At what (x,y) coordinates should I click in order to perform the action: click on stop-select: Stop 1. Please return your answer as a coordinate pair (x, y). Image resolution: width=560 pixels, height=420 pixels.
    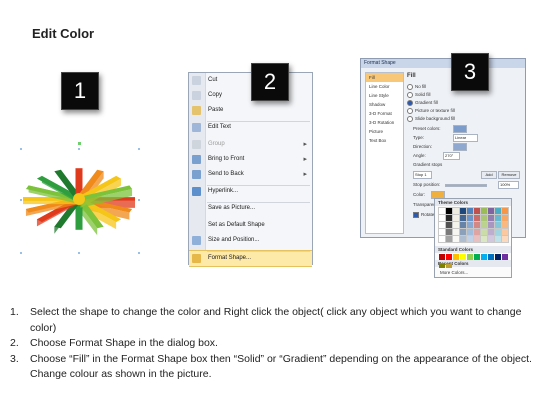
    Looking at the image, I should click on (422, 175).